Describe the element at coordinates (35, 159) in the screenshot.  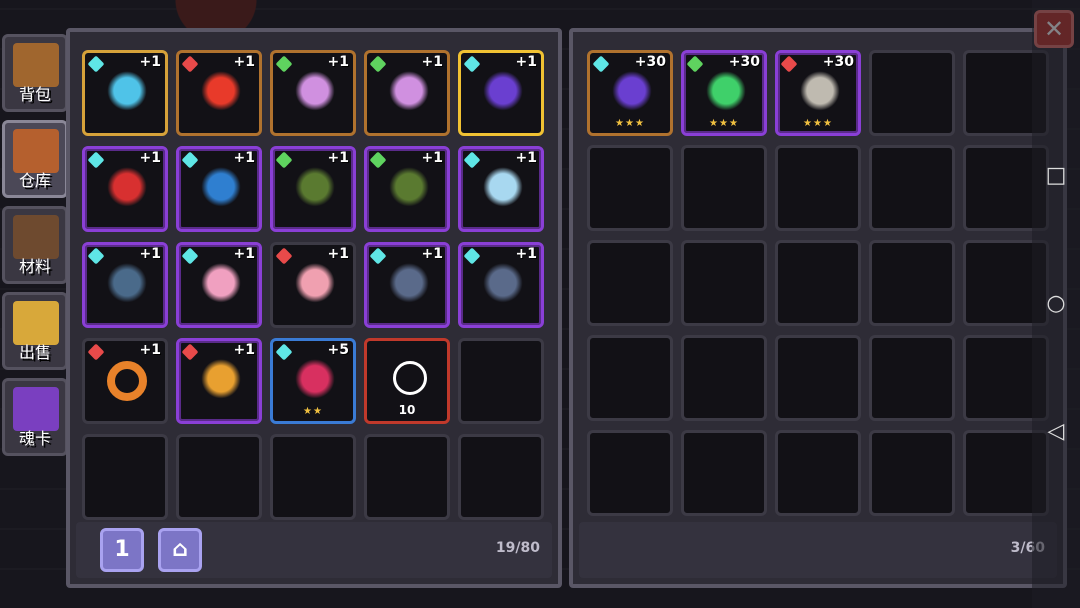
I see `tab-1: 仓库` at that location.